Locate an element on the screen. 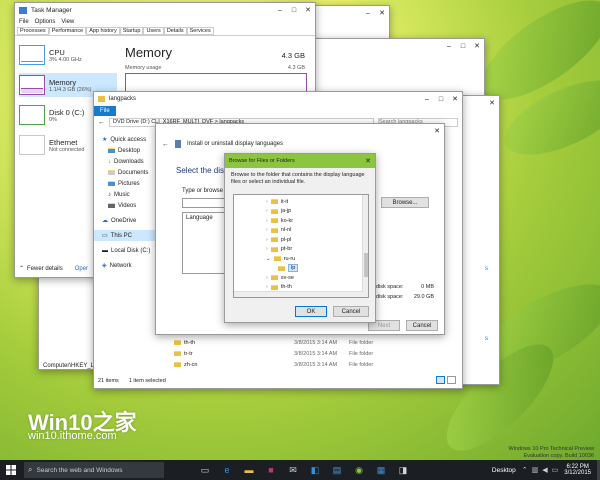 This screenshot has width=600, height=480. build-edition: Windows 10 Pro Technical Preview is located at coordinates (551, 449).